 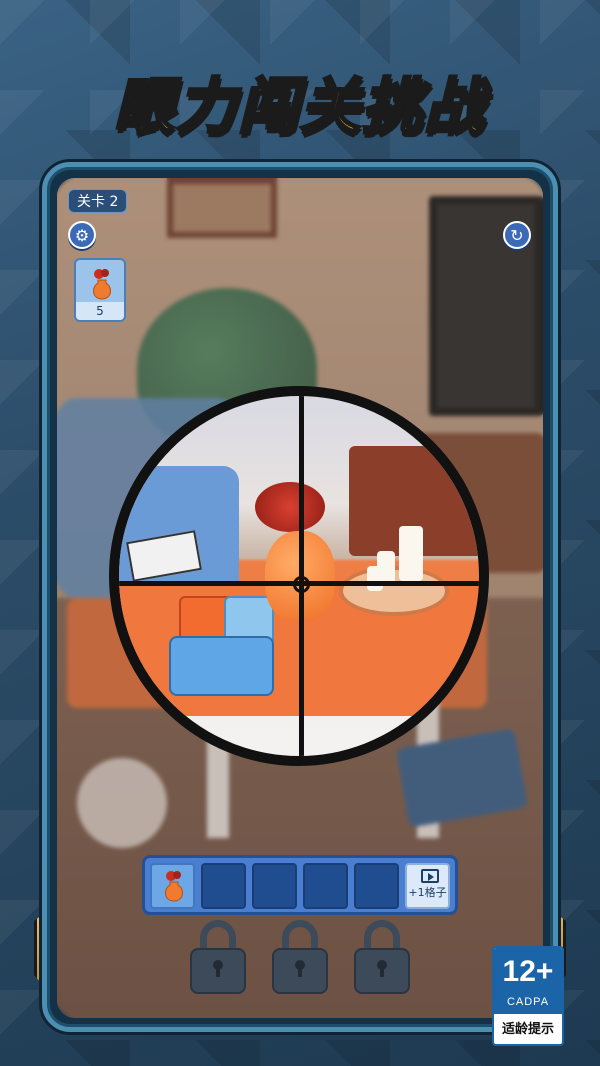 I want to click on age-rating-badge: 12+ CADPA 适龄提示, so click(x=528, y=996).